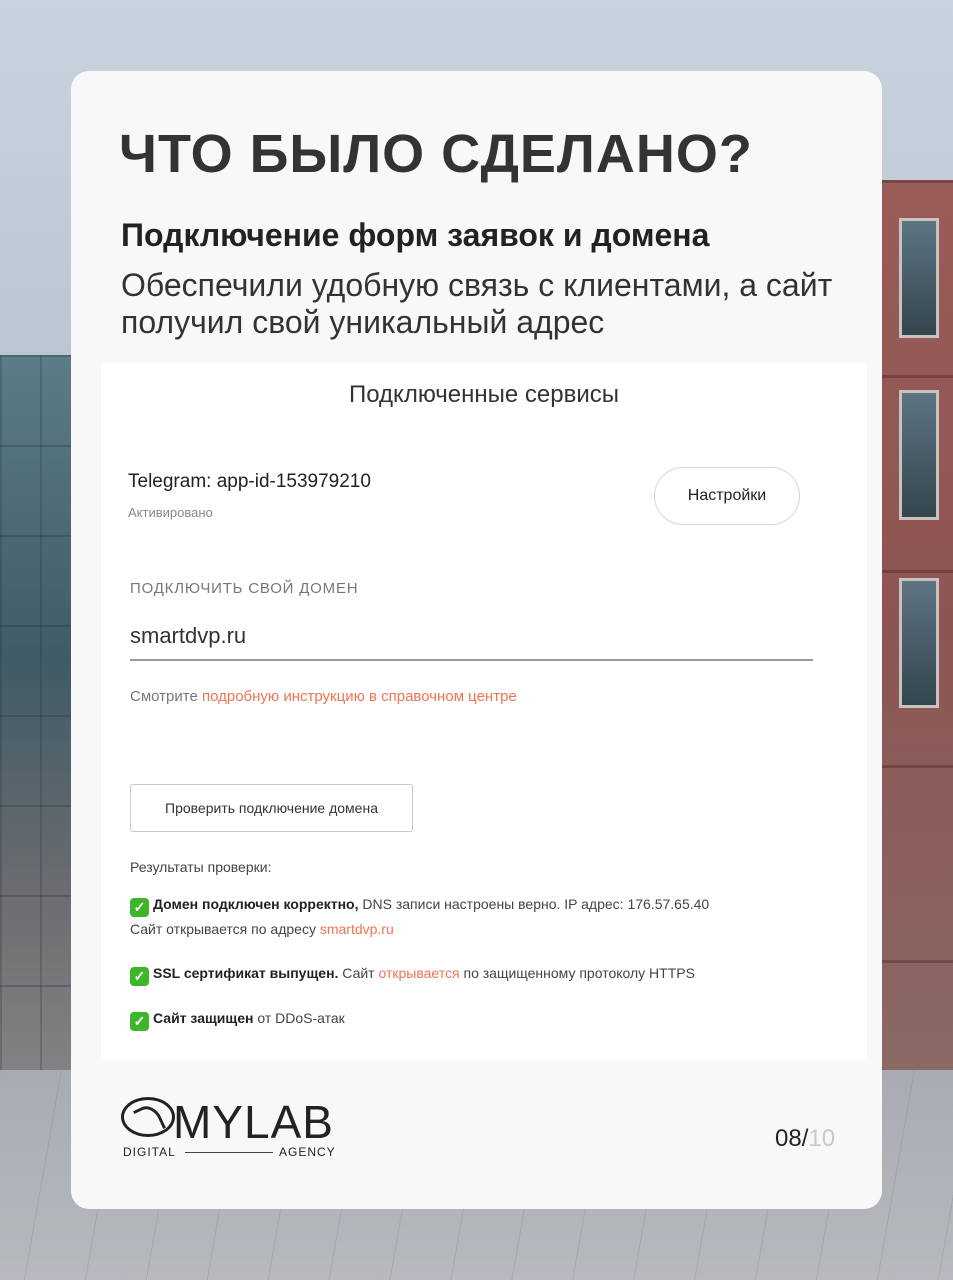 This screenshot has height=1280, width=953. I want to click on page-total: 10, so click(822, 1138).